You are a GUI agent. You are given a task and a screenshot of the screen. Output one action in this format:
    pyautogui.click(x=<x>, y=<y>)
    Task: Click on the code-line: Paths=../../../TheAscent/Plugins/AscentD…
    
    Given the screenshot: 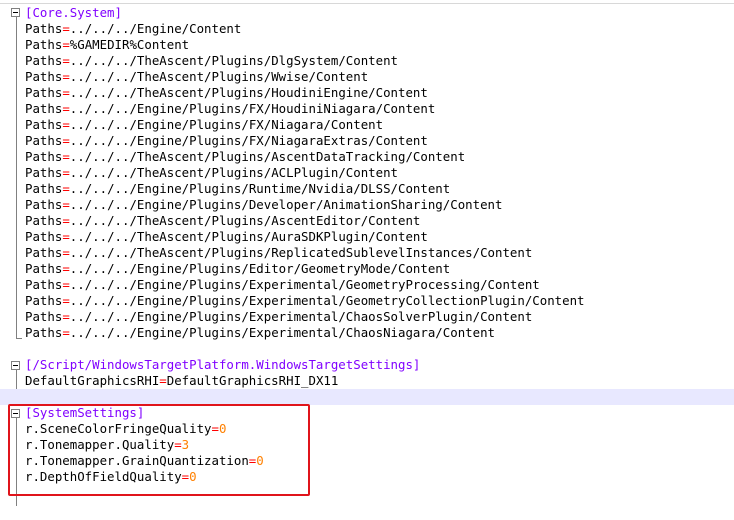 What is the action you would take?
    pyautogui.click(x=367, y=157)
    